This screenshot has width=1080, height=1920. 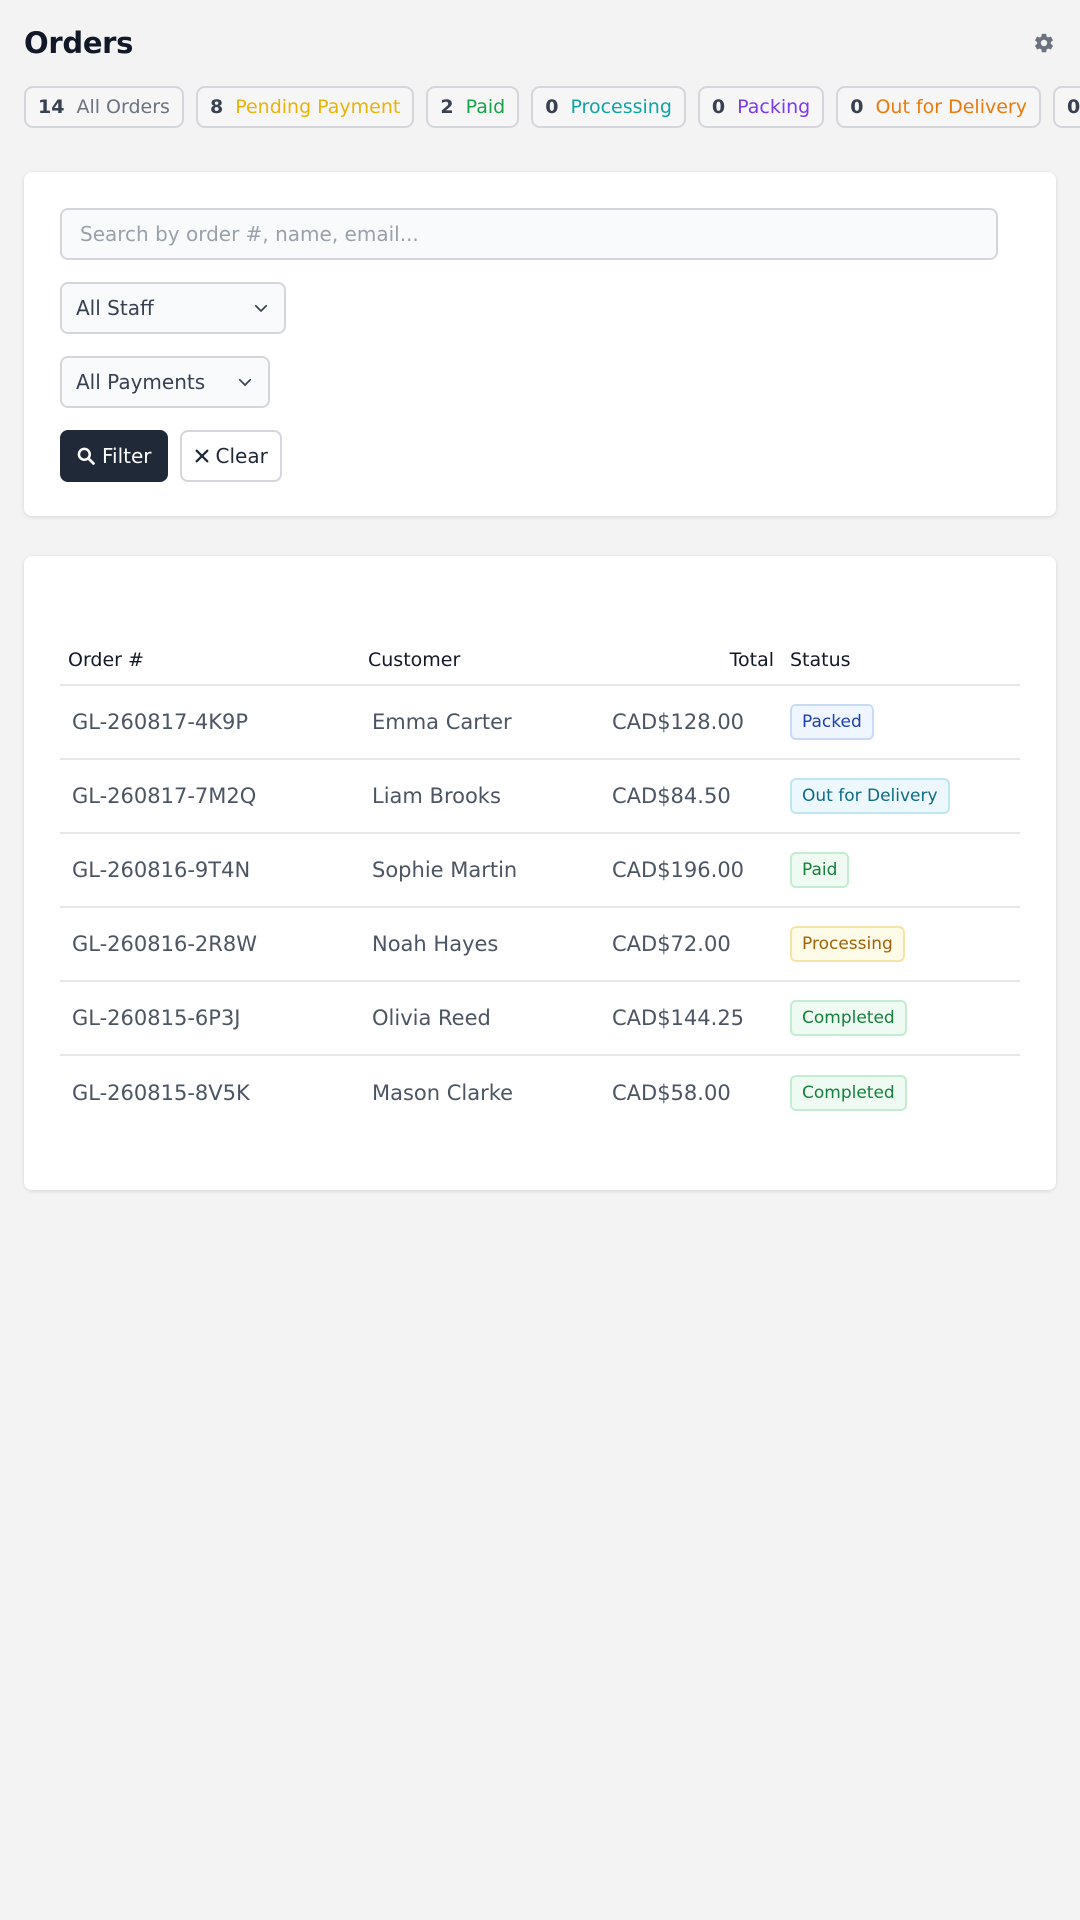 What do you see at coordinates (671, 1093) in the screenshot?
I see `order-total: CAD$58.00` at bounding box center [671, 1093].